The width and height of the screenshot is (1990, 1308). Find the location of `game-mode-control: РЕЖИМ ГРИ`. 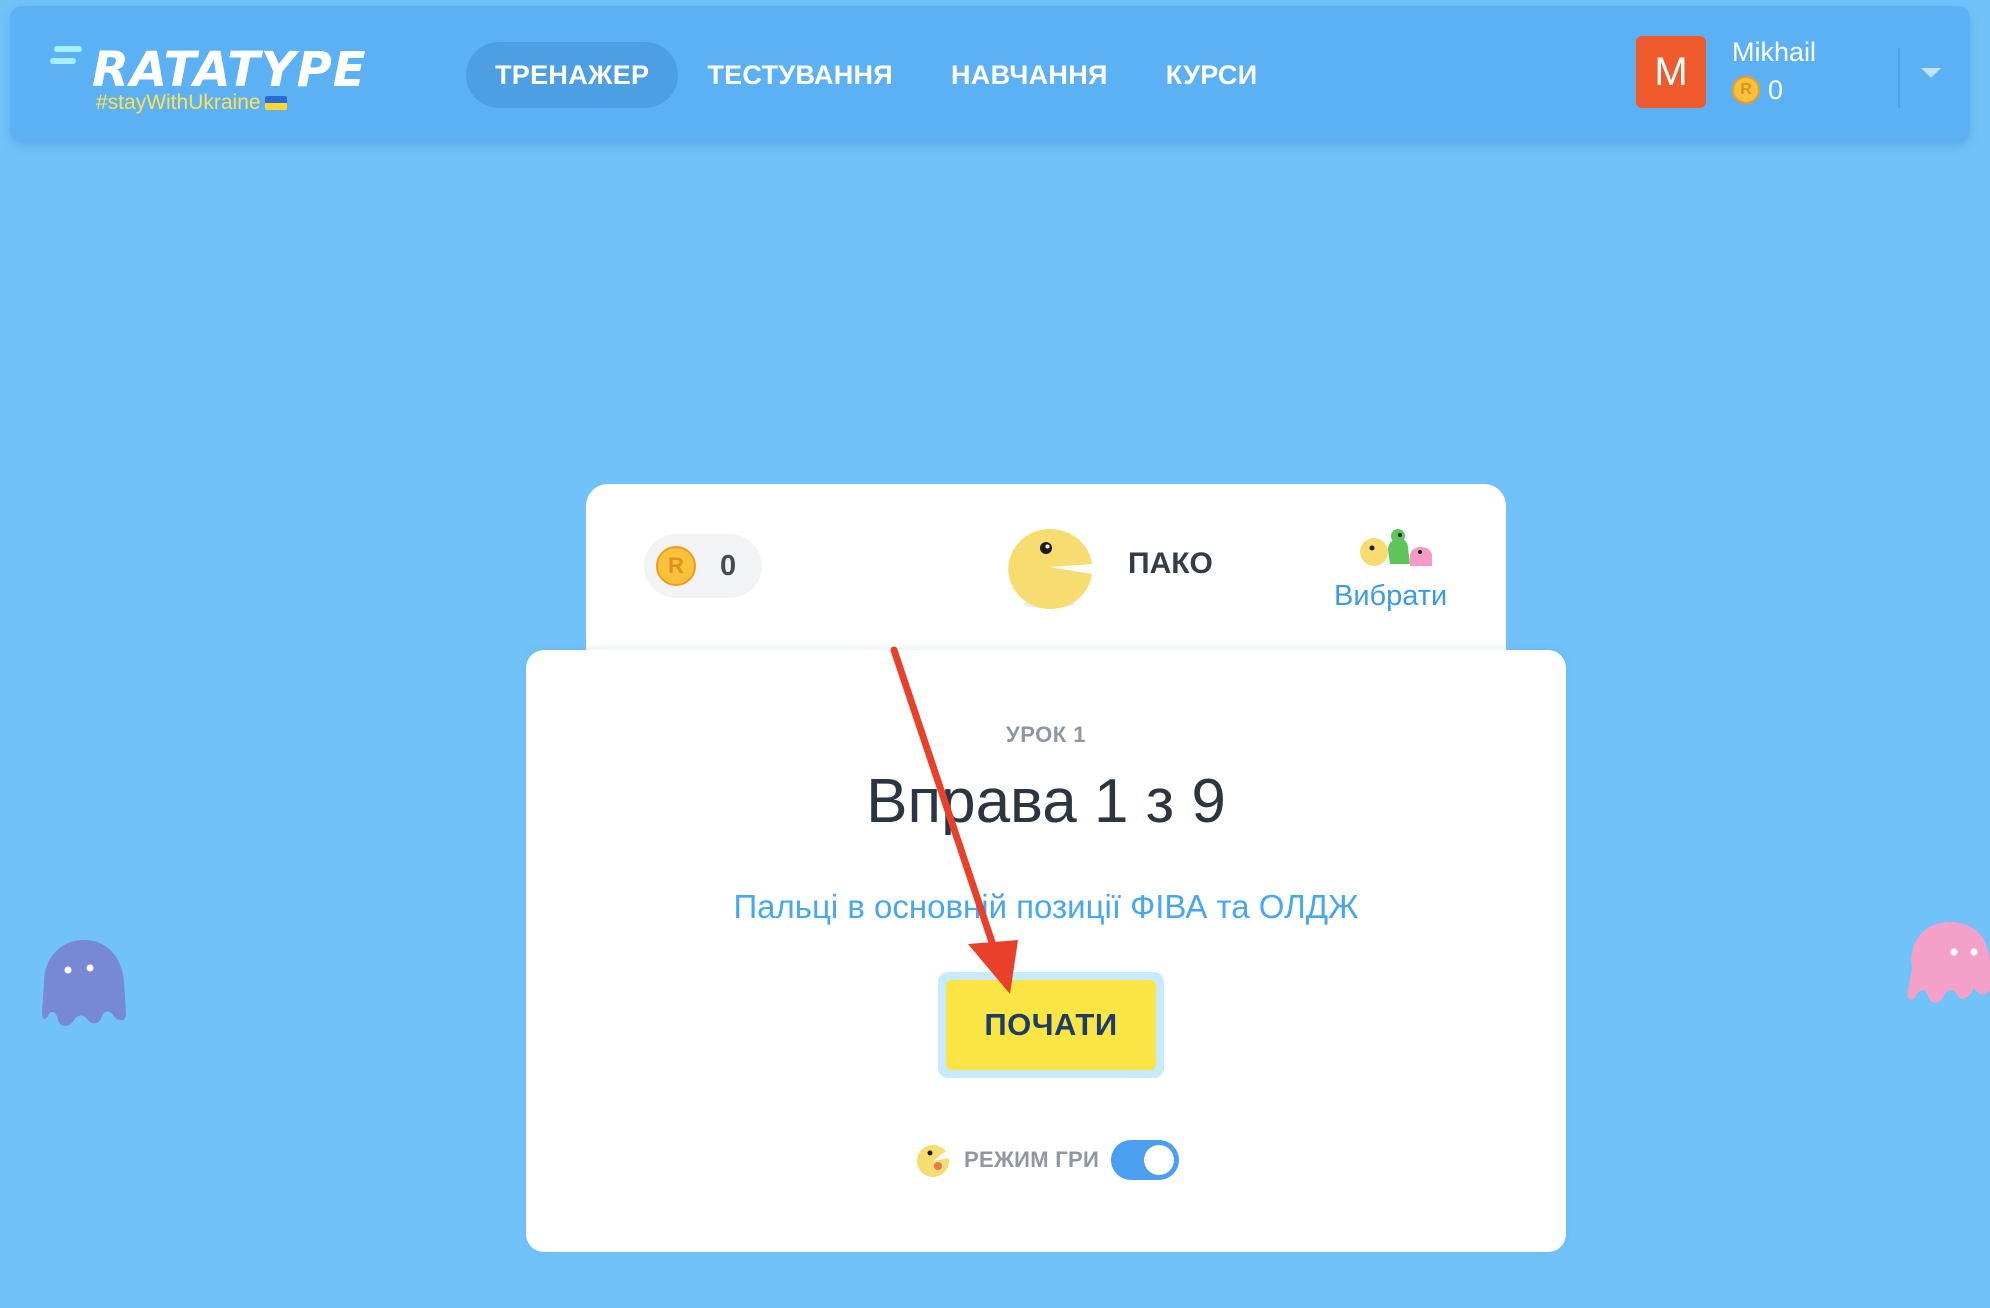

game-mode-control: РЕЖИМ ГРИ is located at coordinates (1048, 1160).